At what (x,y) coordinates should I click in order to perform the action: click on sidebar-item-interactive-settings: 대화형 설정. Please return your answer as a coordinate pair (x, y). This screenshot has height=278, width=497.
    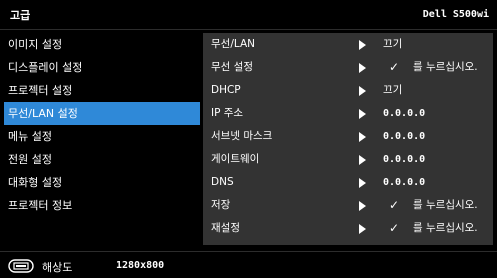
    Looking at the image, I should click on (100, 182).